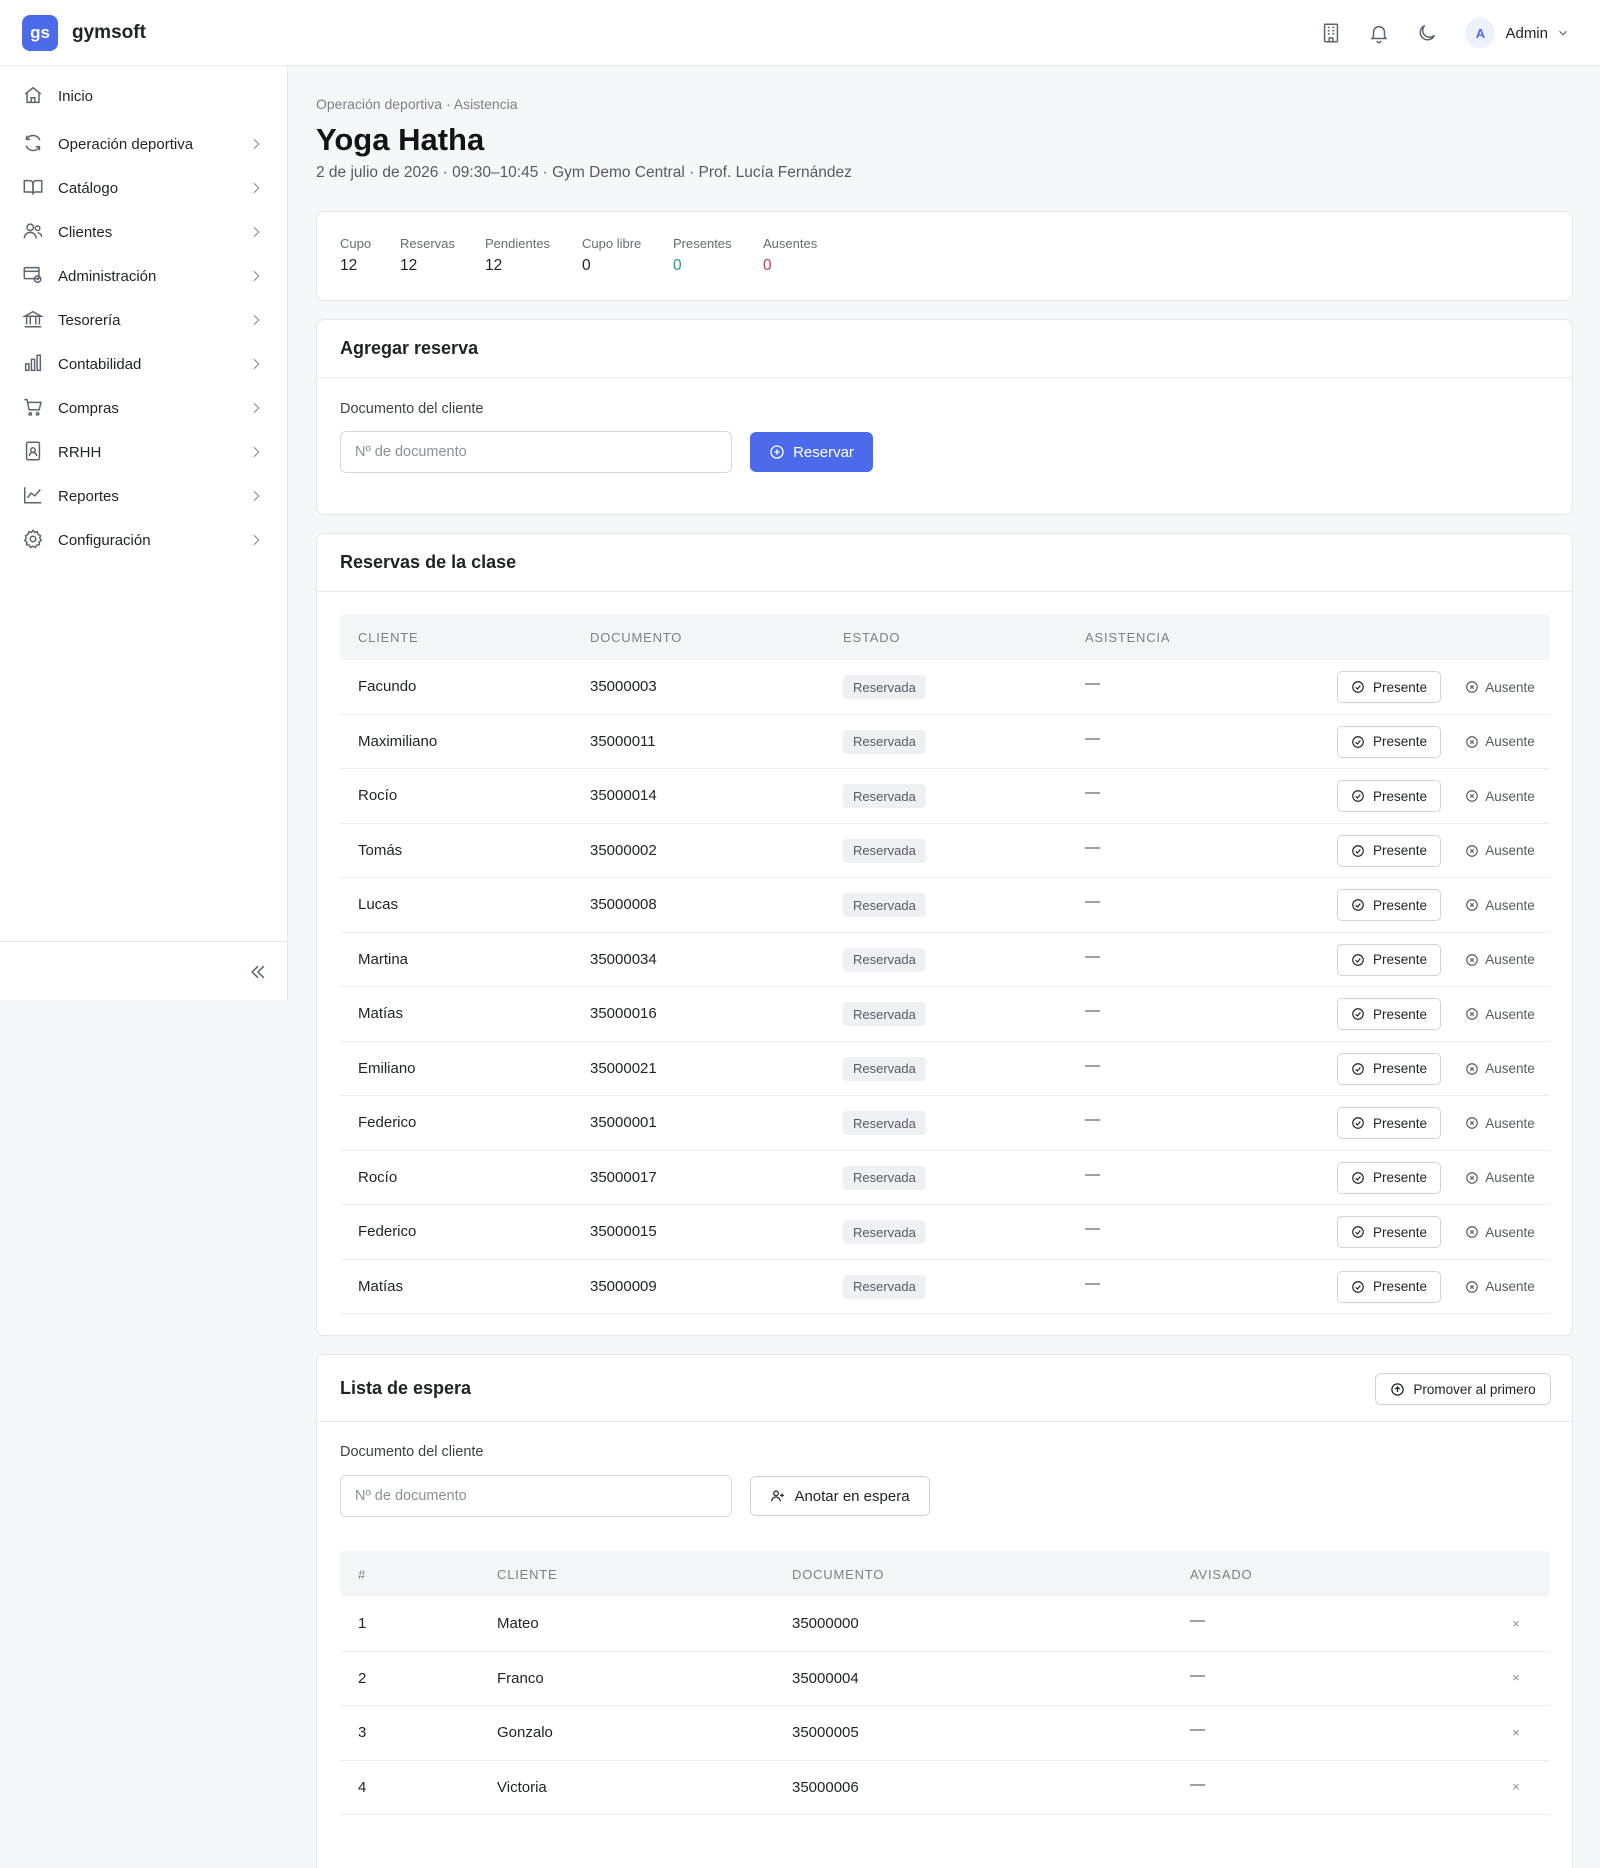 Image resolution: width=1600 pixels, height=1868 pixels. I want to click on stat-item: Reservas 12, so click(427, 255).